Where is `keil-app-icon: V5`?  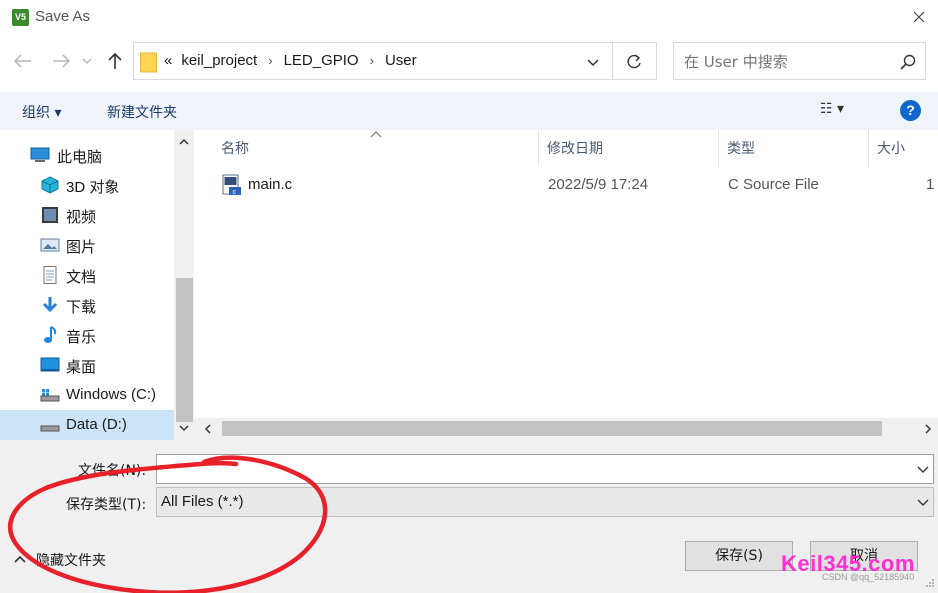 keil-app-icon: V5 is located at coordinates (20, 17).